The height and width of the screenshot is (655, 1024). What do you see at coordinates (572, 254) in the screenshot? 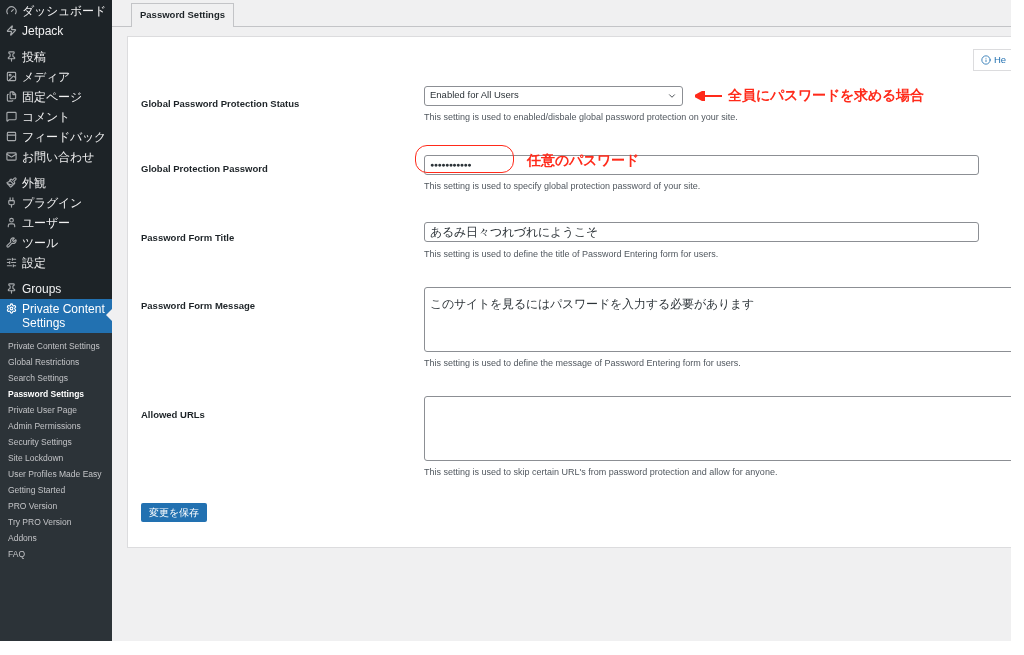
I see `field-description: This setting is used to define the title of Password Entering form for users.` at bounding box center [572, 254].